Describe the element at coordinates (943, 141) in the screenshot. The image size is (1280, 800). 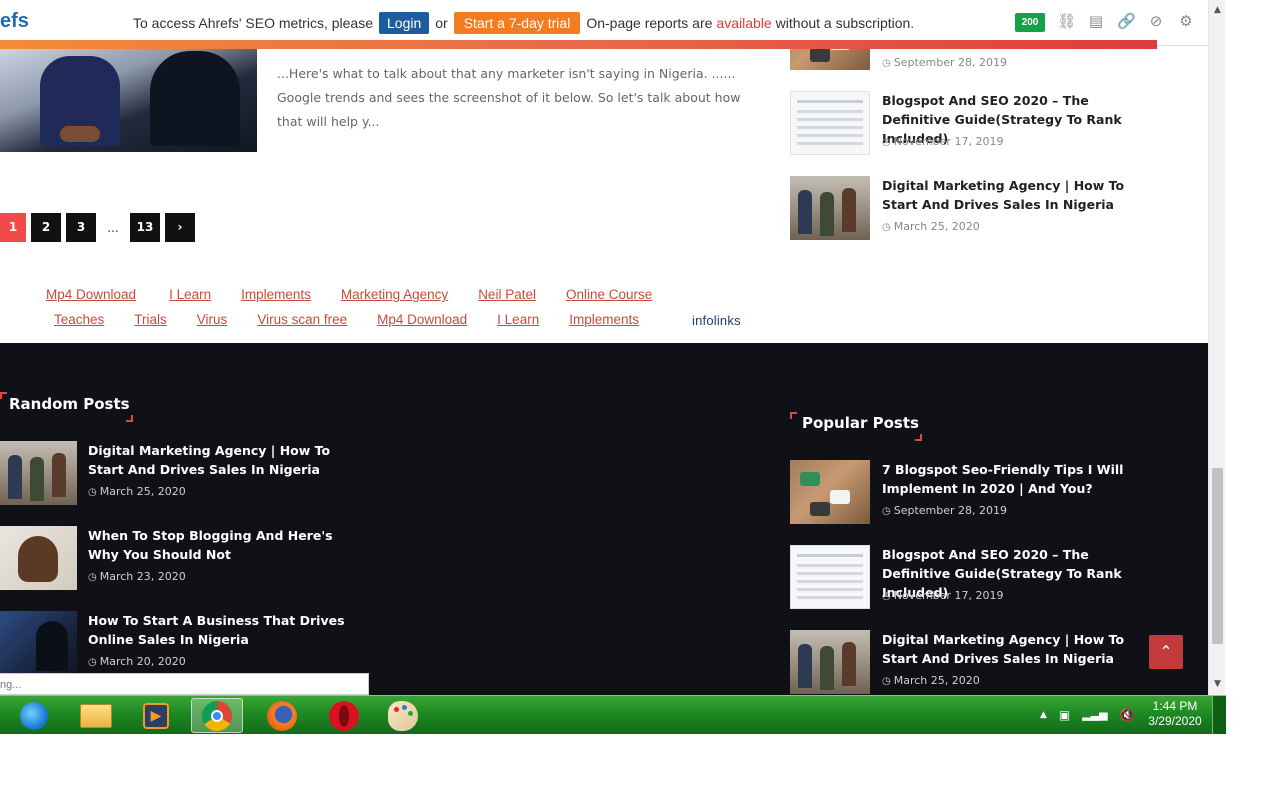
I see `post-date: ◷ November 17, 2019` at that location.